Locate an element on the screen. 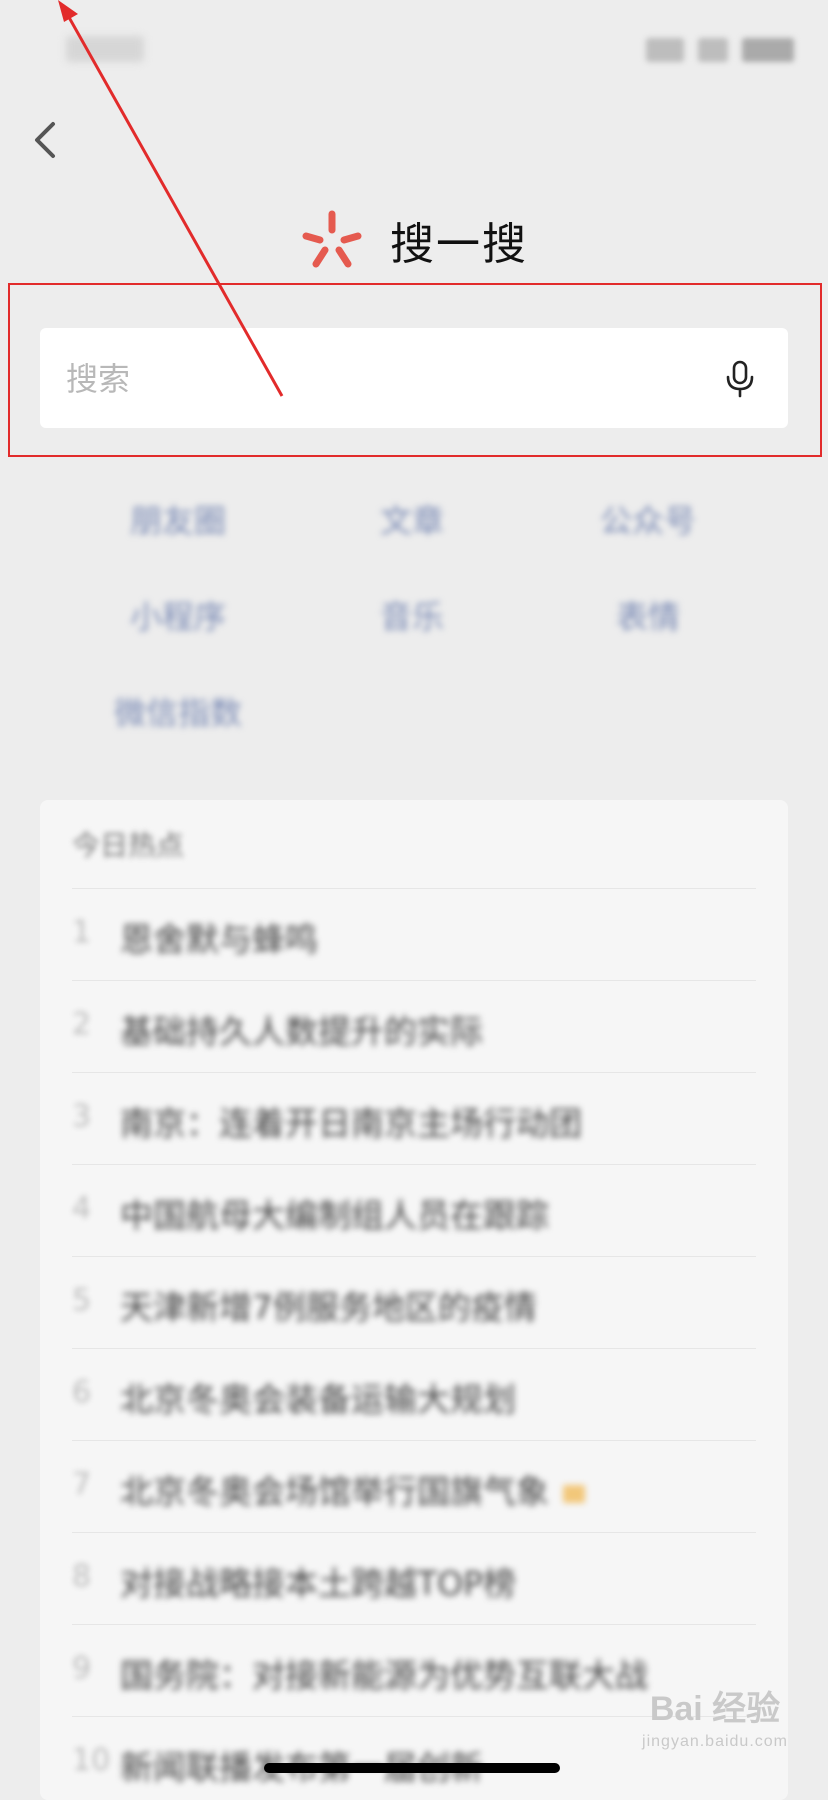 This screenshot has width=828, height=1800. trending-text: 南京：连着开日南京主场行动团 is located at coordinates (351, 1123).